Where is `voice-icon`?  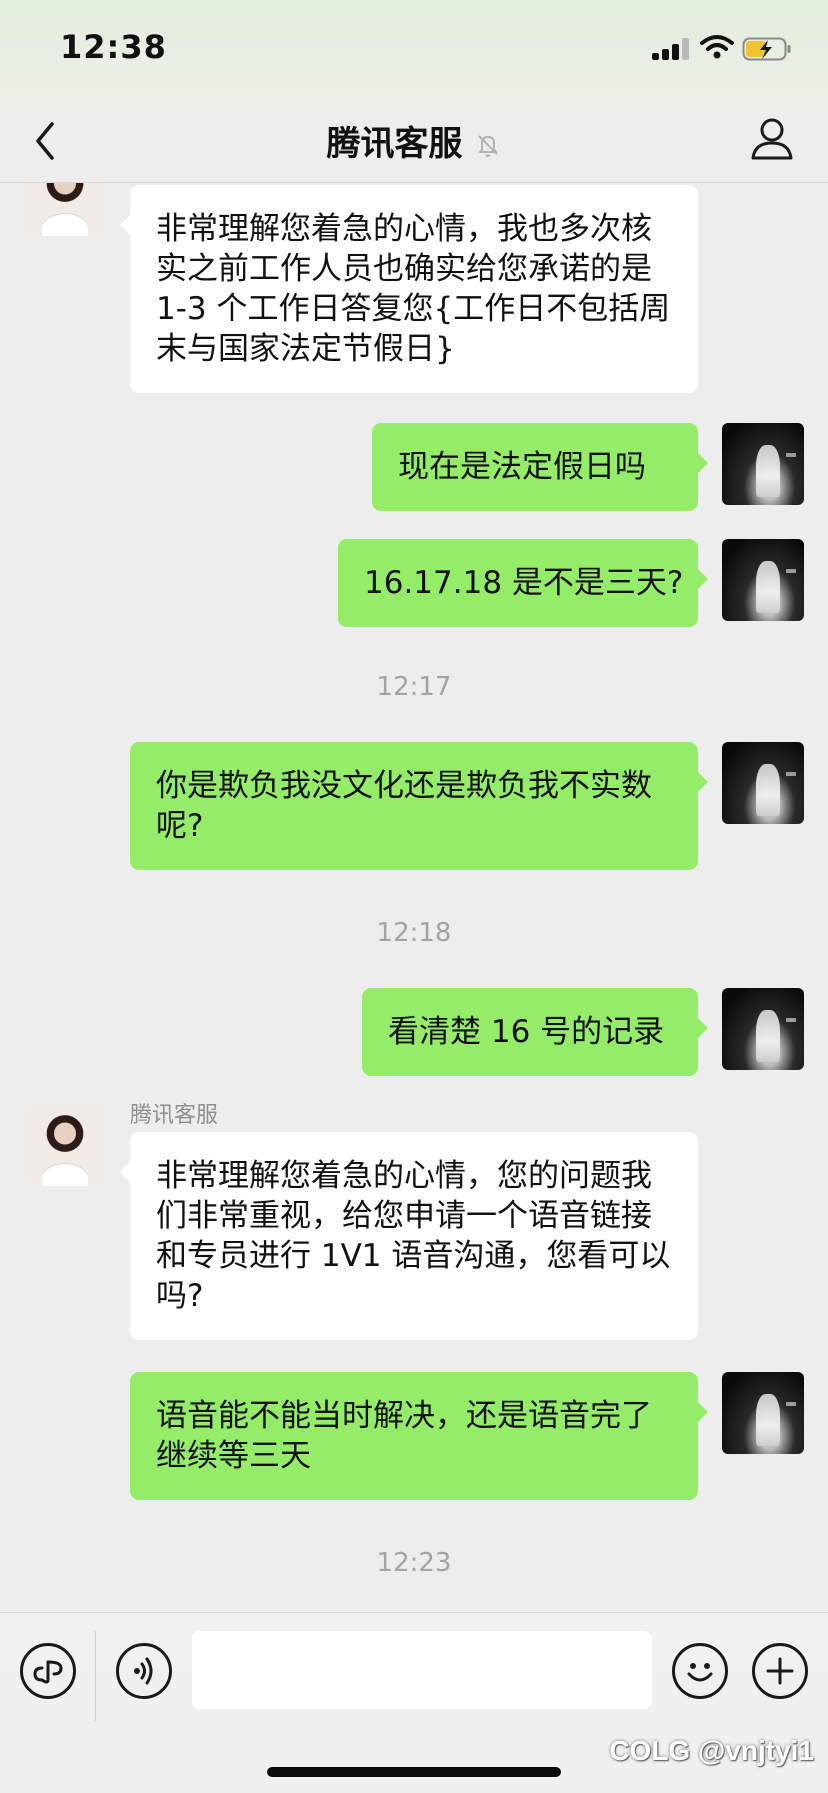 voice-icon is located at coordinates (143, 1671).